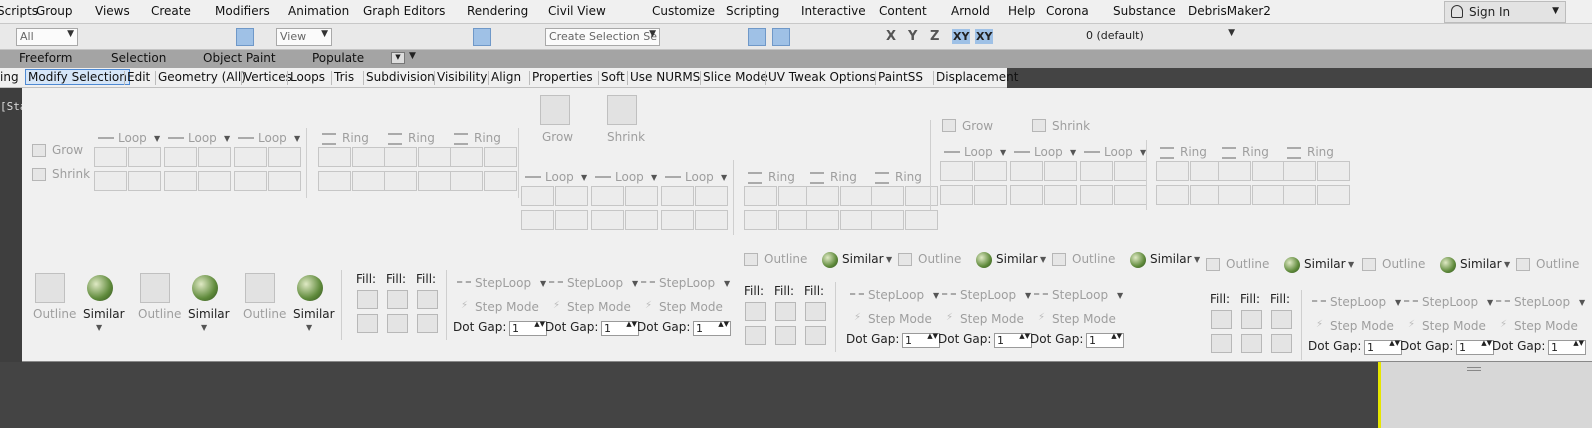  I want to click on loop-shrink-button, so click(214, 157).